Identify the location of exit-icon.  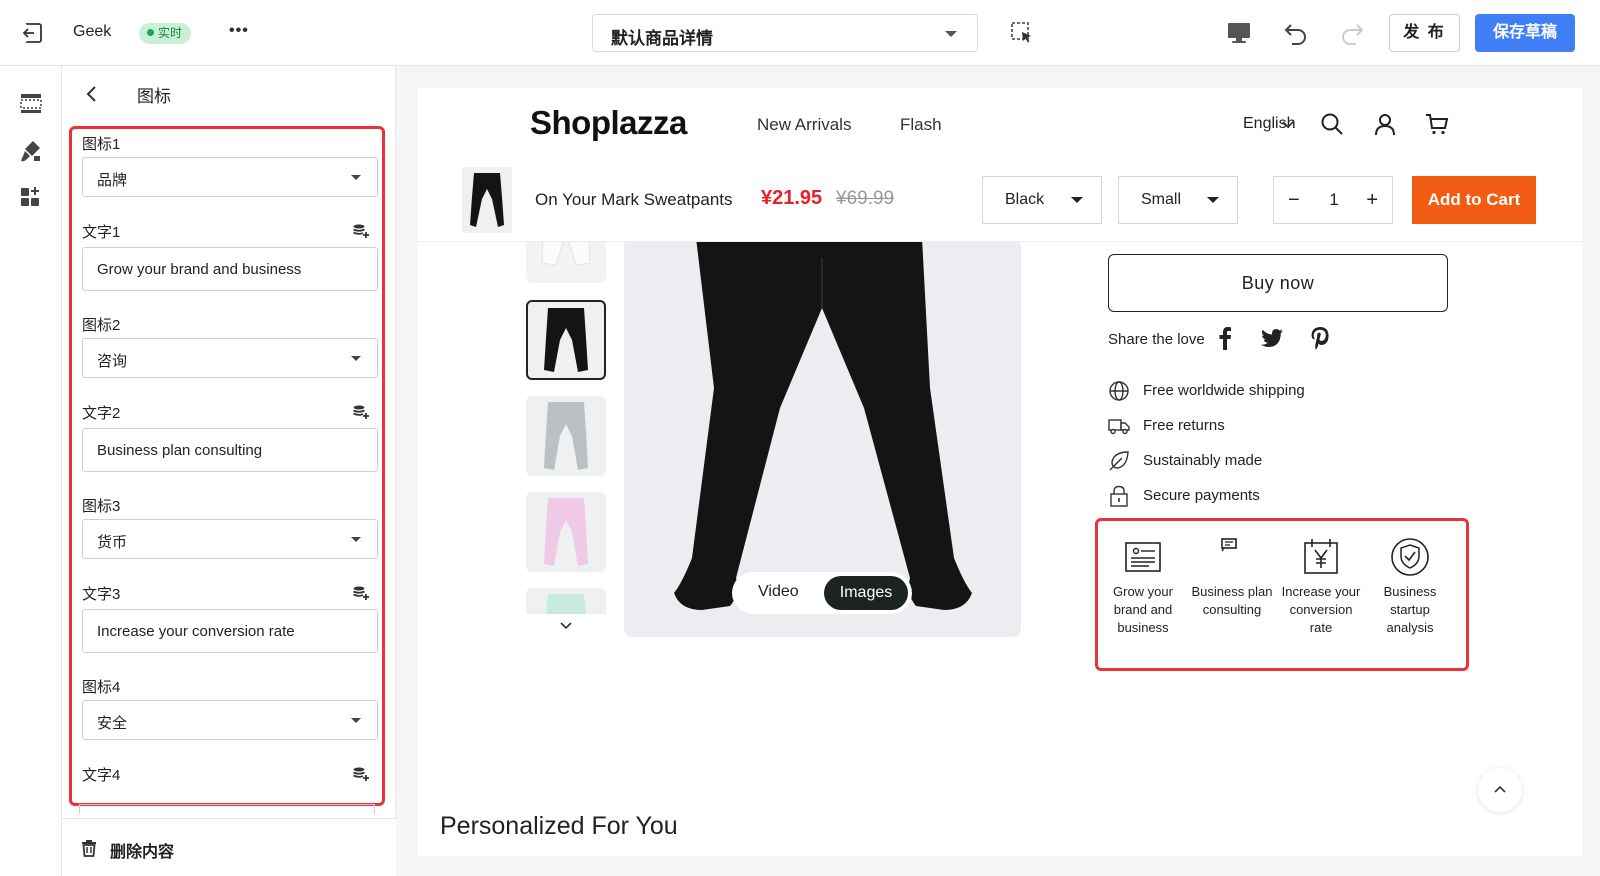
(33, 33).